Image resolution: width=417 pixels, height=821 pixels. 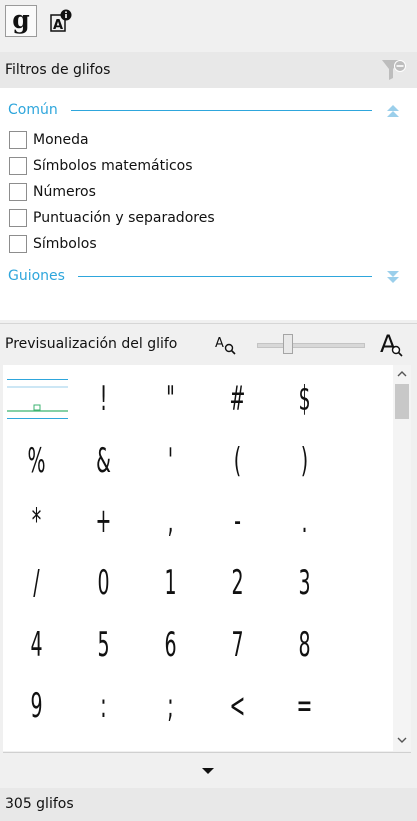 I want to click on glyph-view-button: g, so click(x=21, y=21).